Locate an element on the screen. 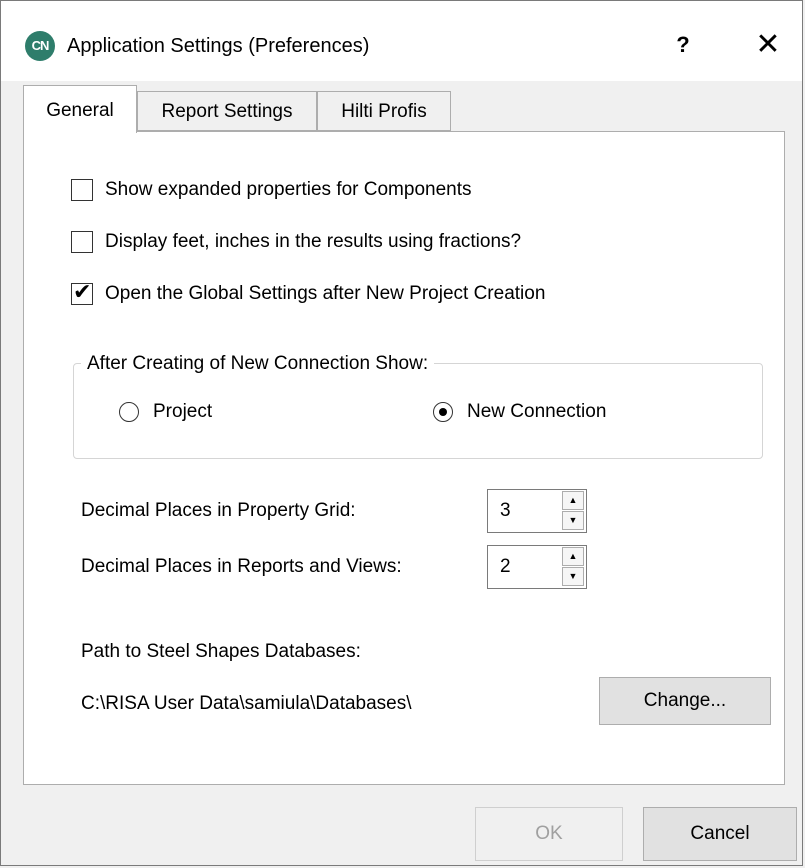 The image size is (805, 868). ok-button: OK is located at coordinates (549, 834).